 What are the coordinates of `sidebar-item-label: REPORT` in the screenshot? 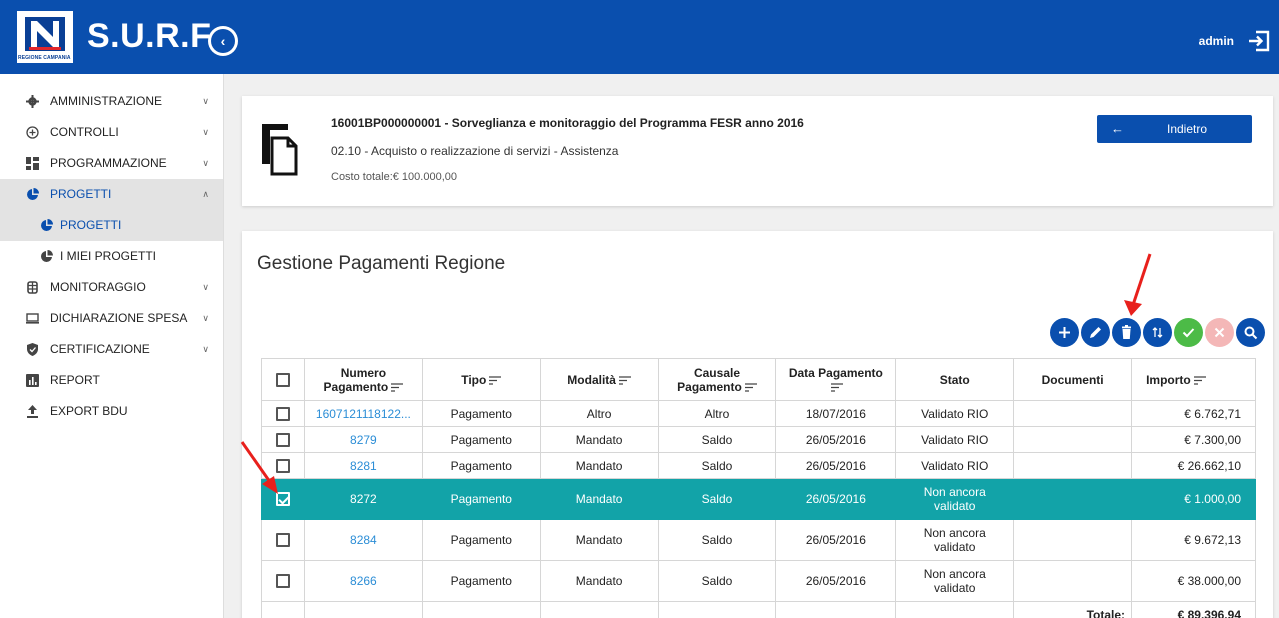 It's located at (75, 380).